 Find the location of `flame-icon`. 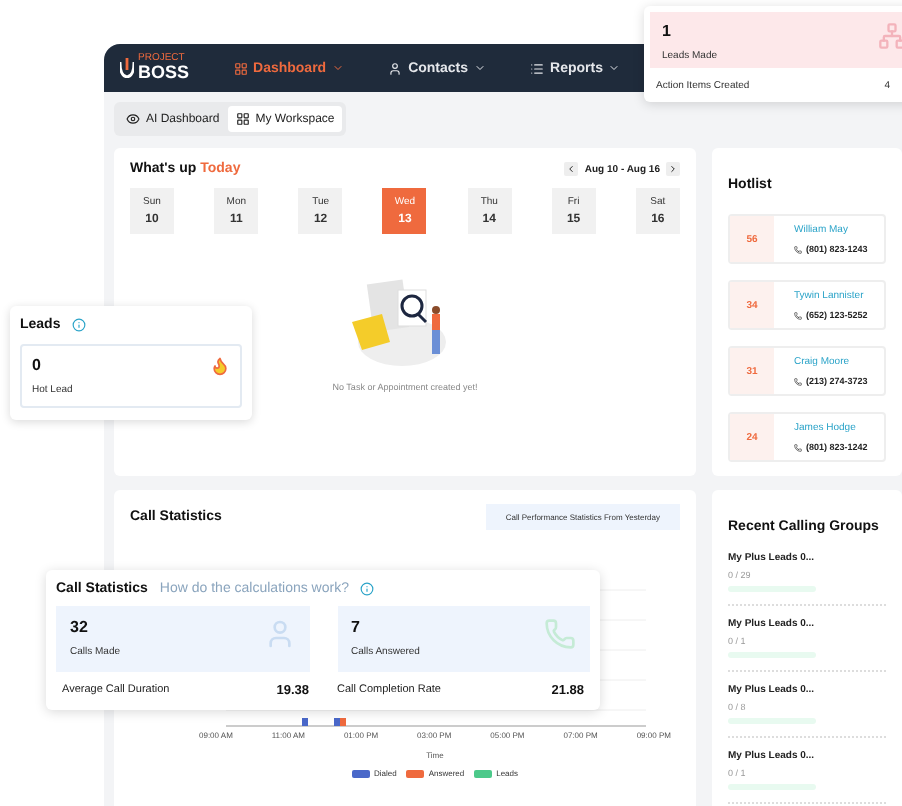

flame-icon is located at coordinates (220, 366).